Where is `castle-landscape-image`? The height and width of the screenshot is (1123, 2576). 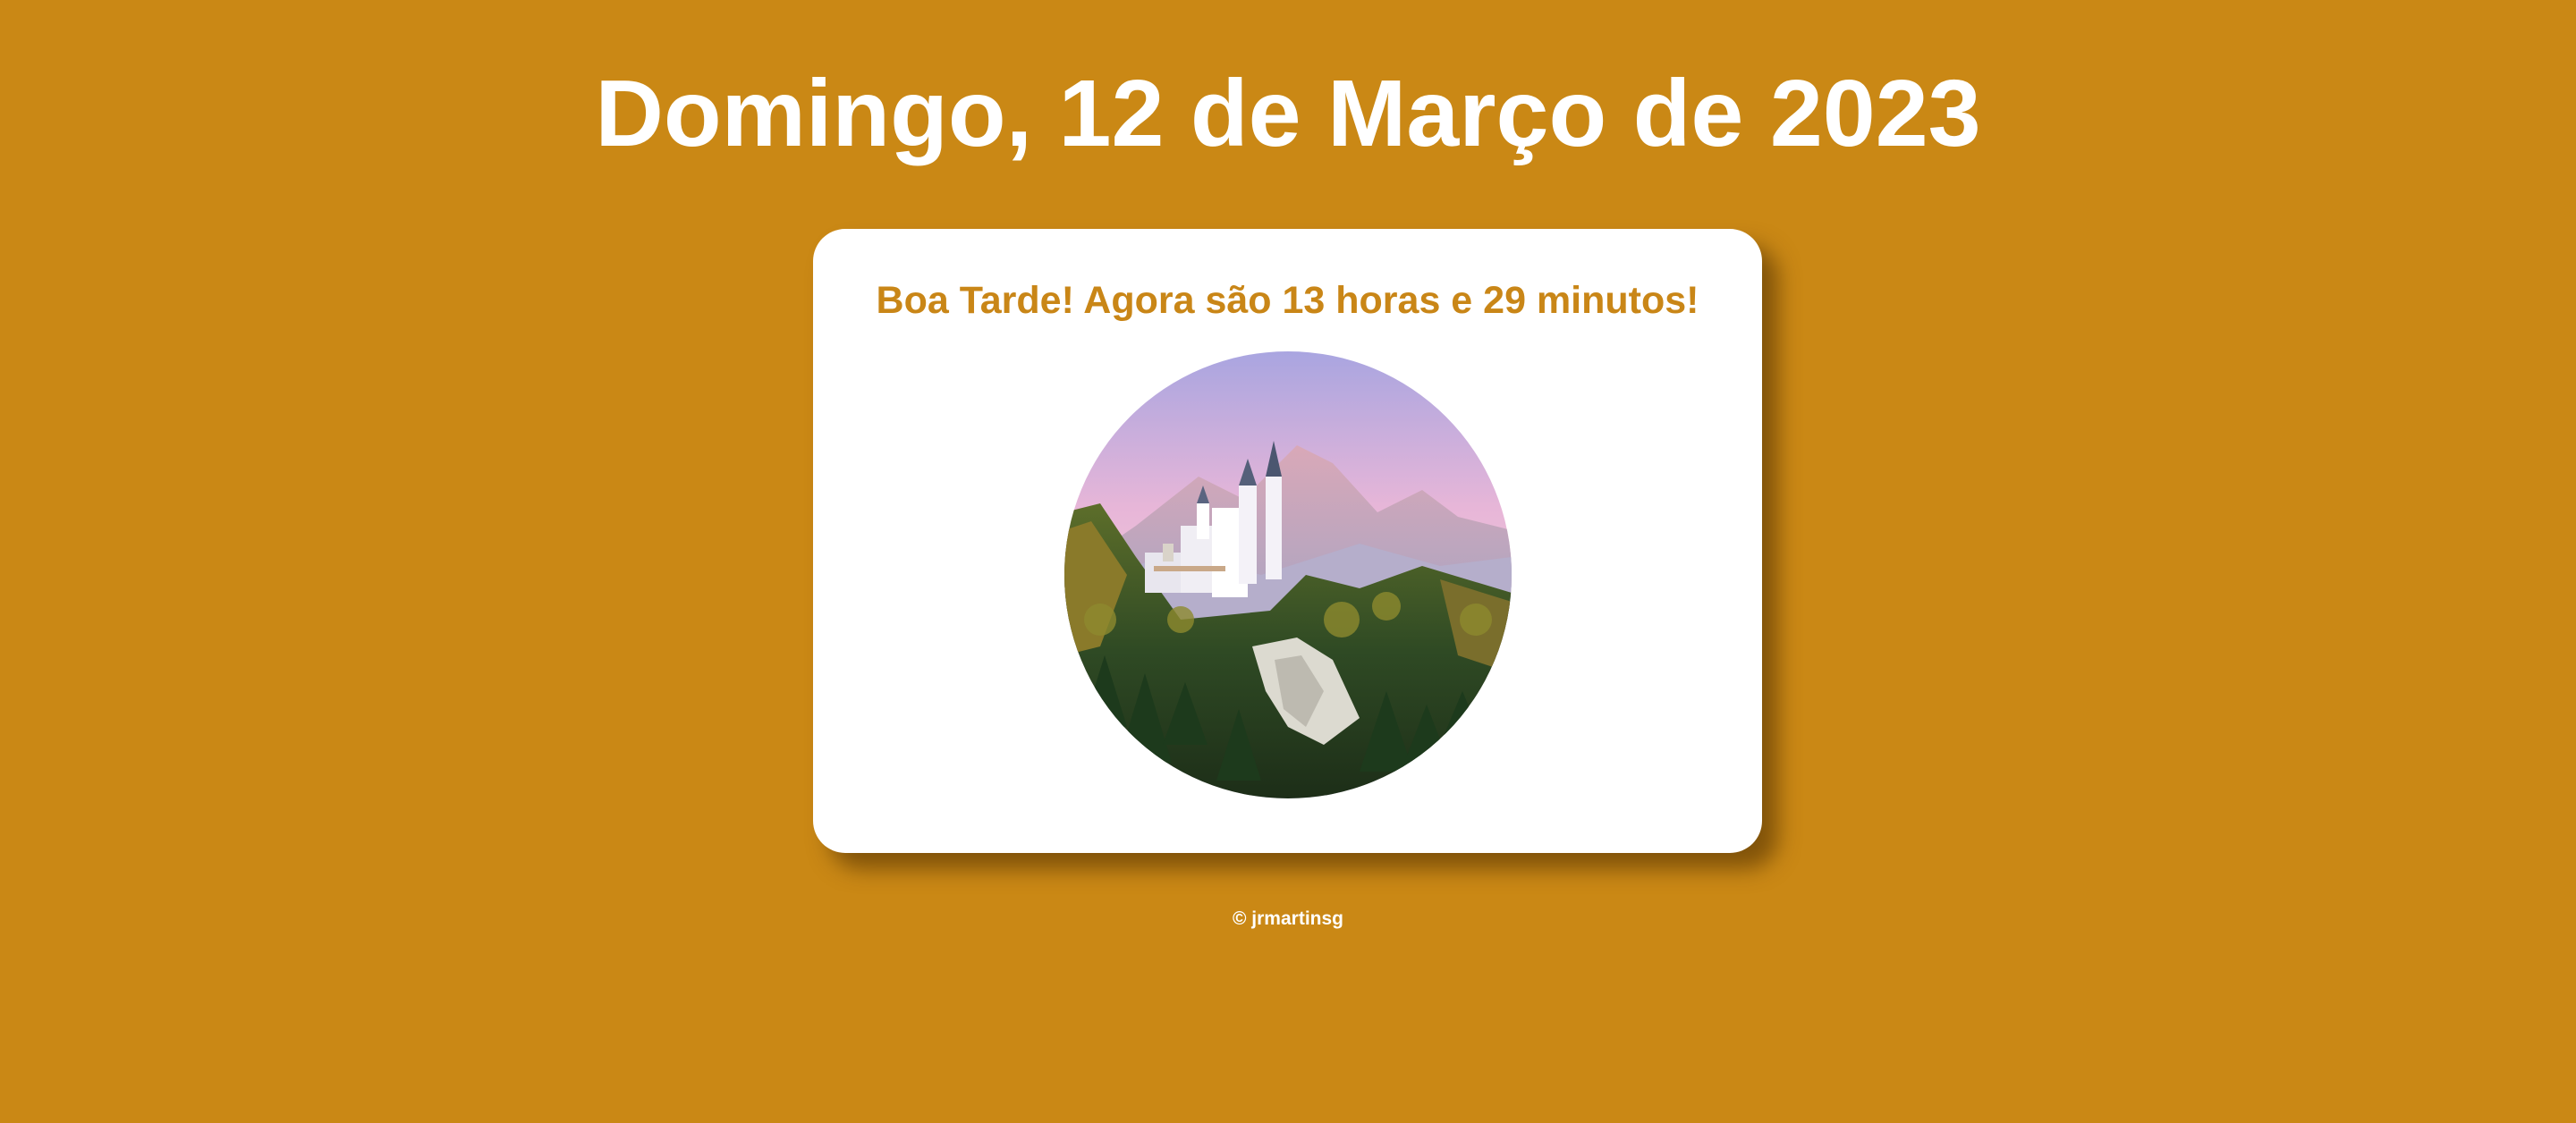
castle-landscape-image is located at coordinates (1288, 574).